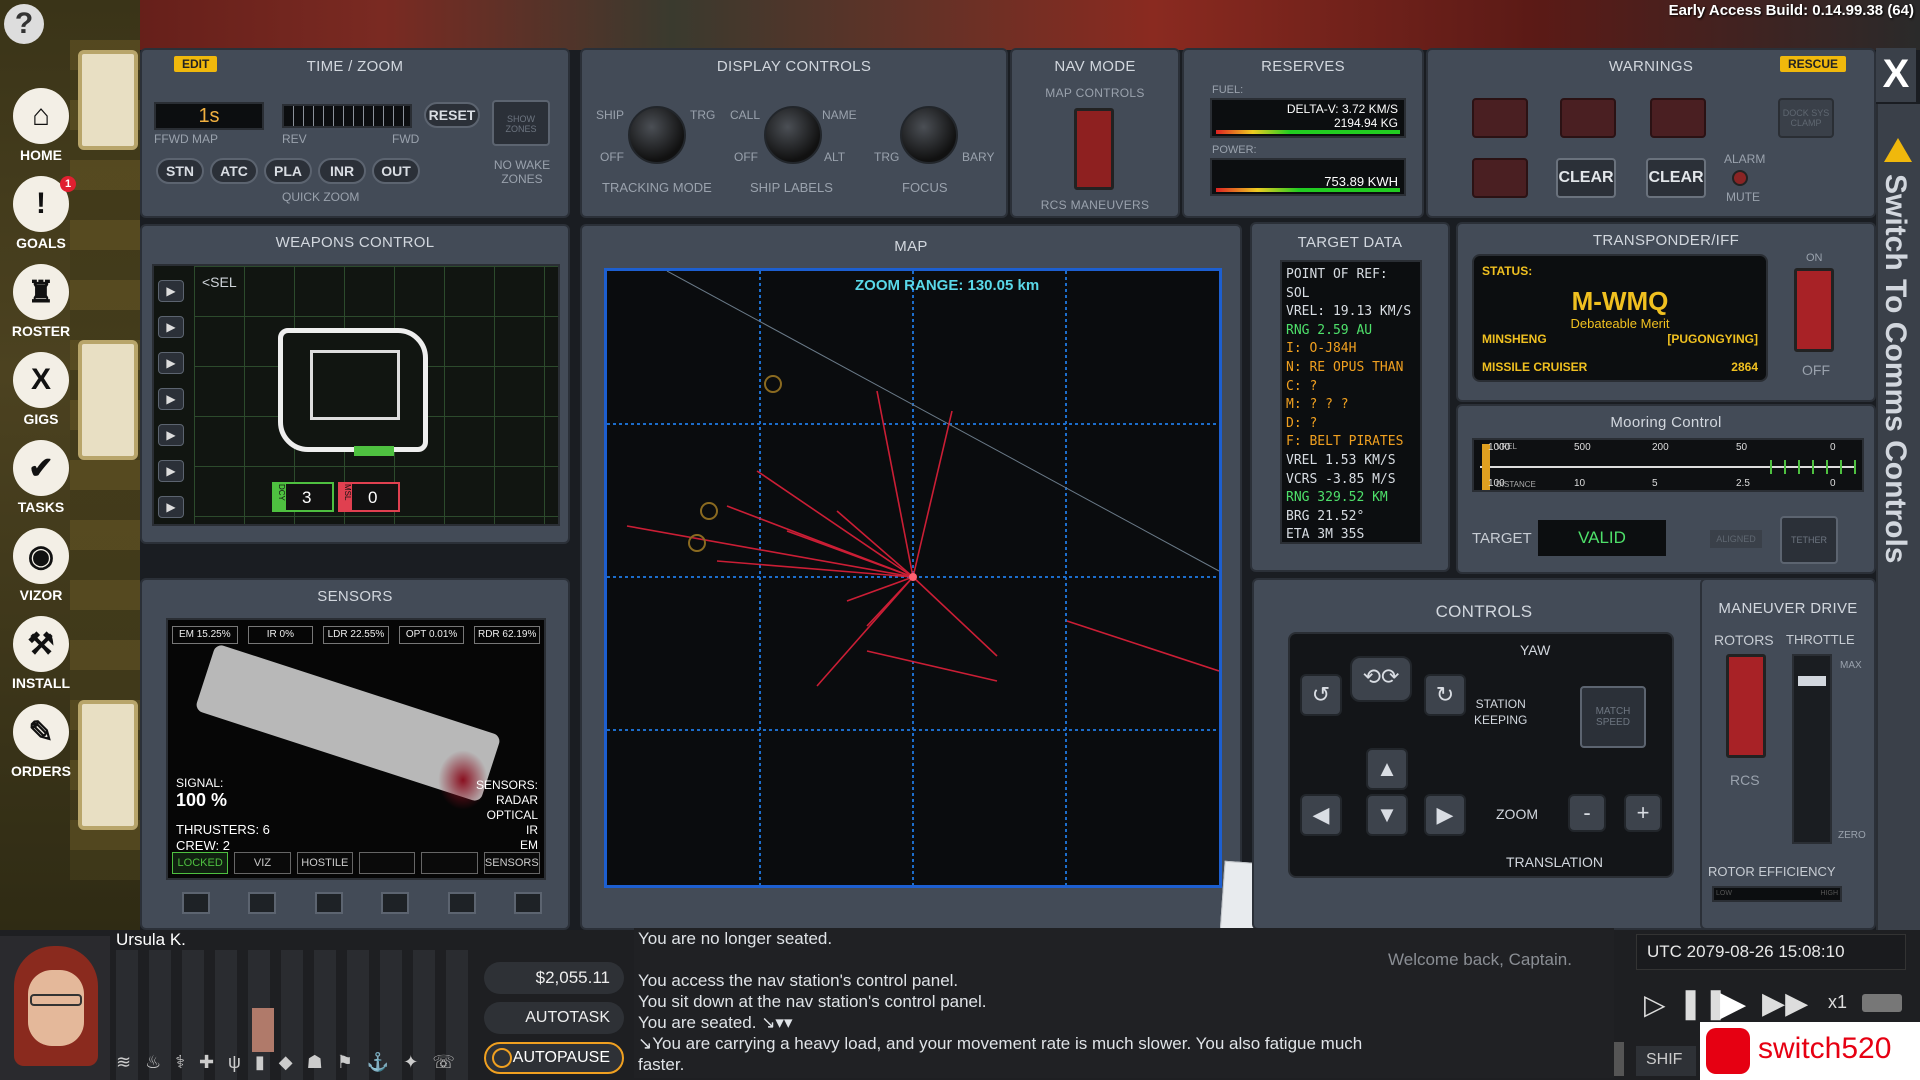  Describe the element at coordinates (1619, 1059) in the screenshot. I see `log-scrollbar` at that location.